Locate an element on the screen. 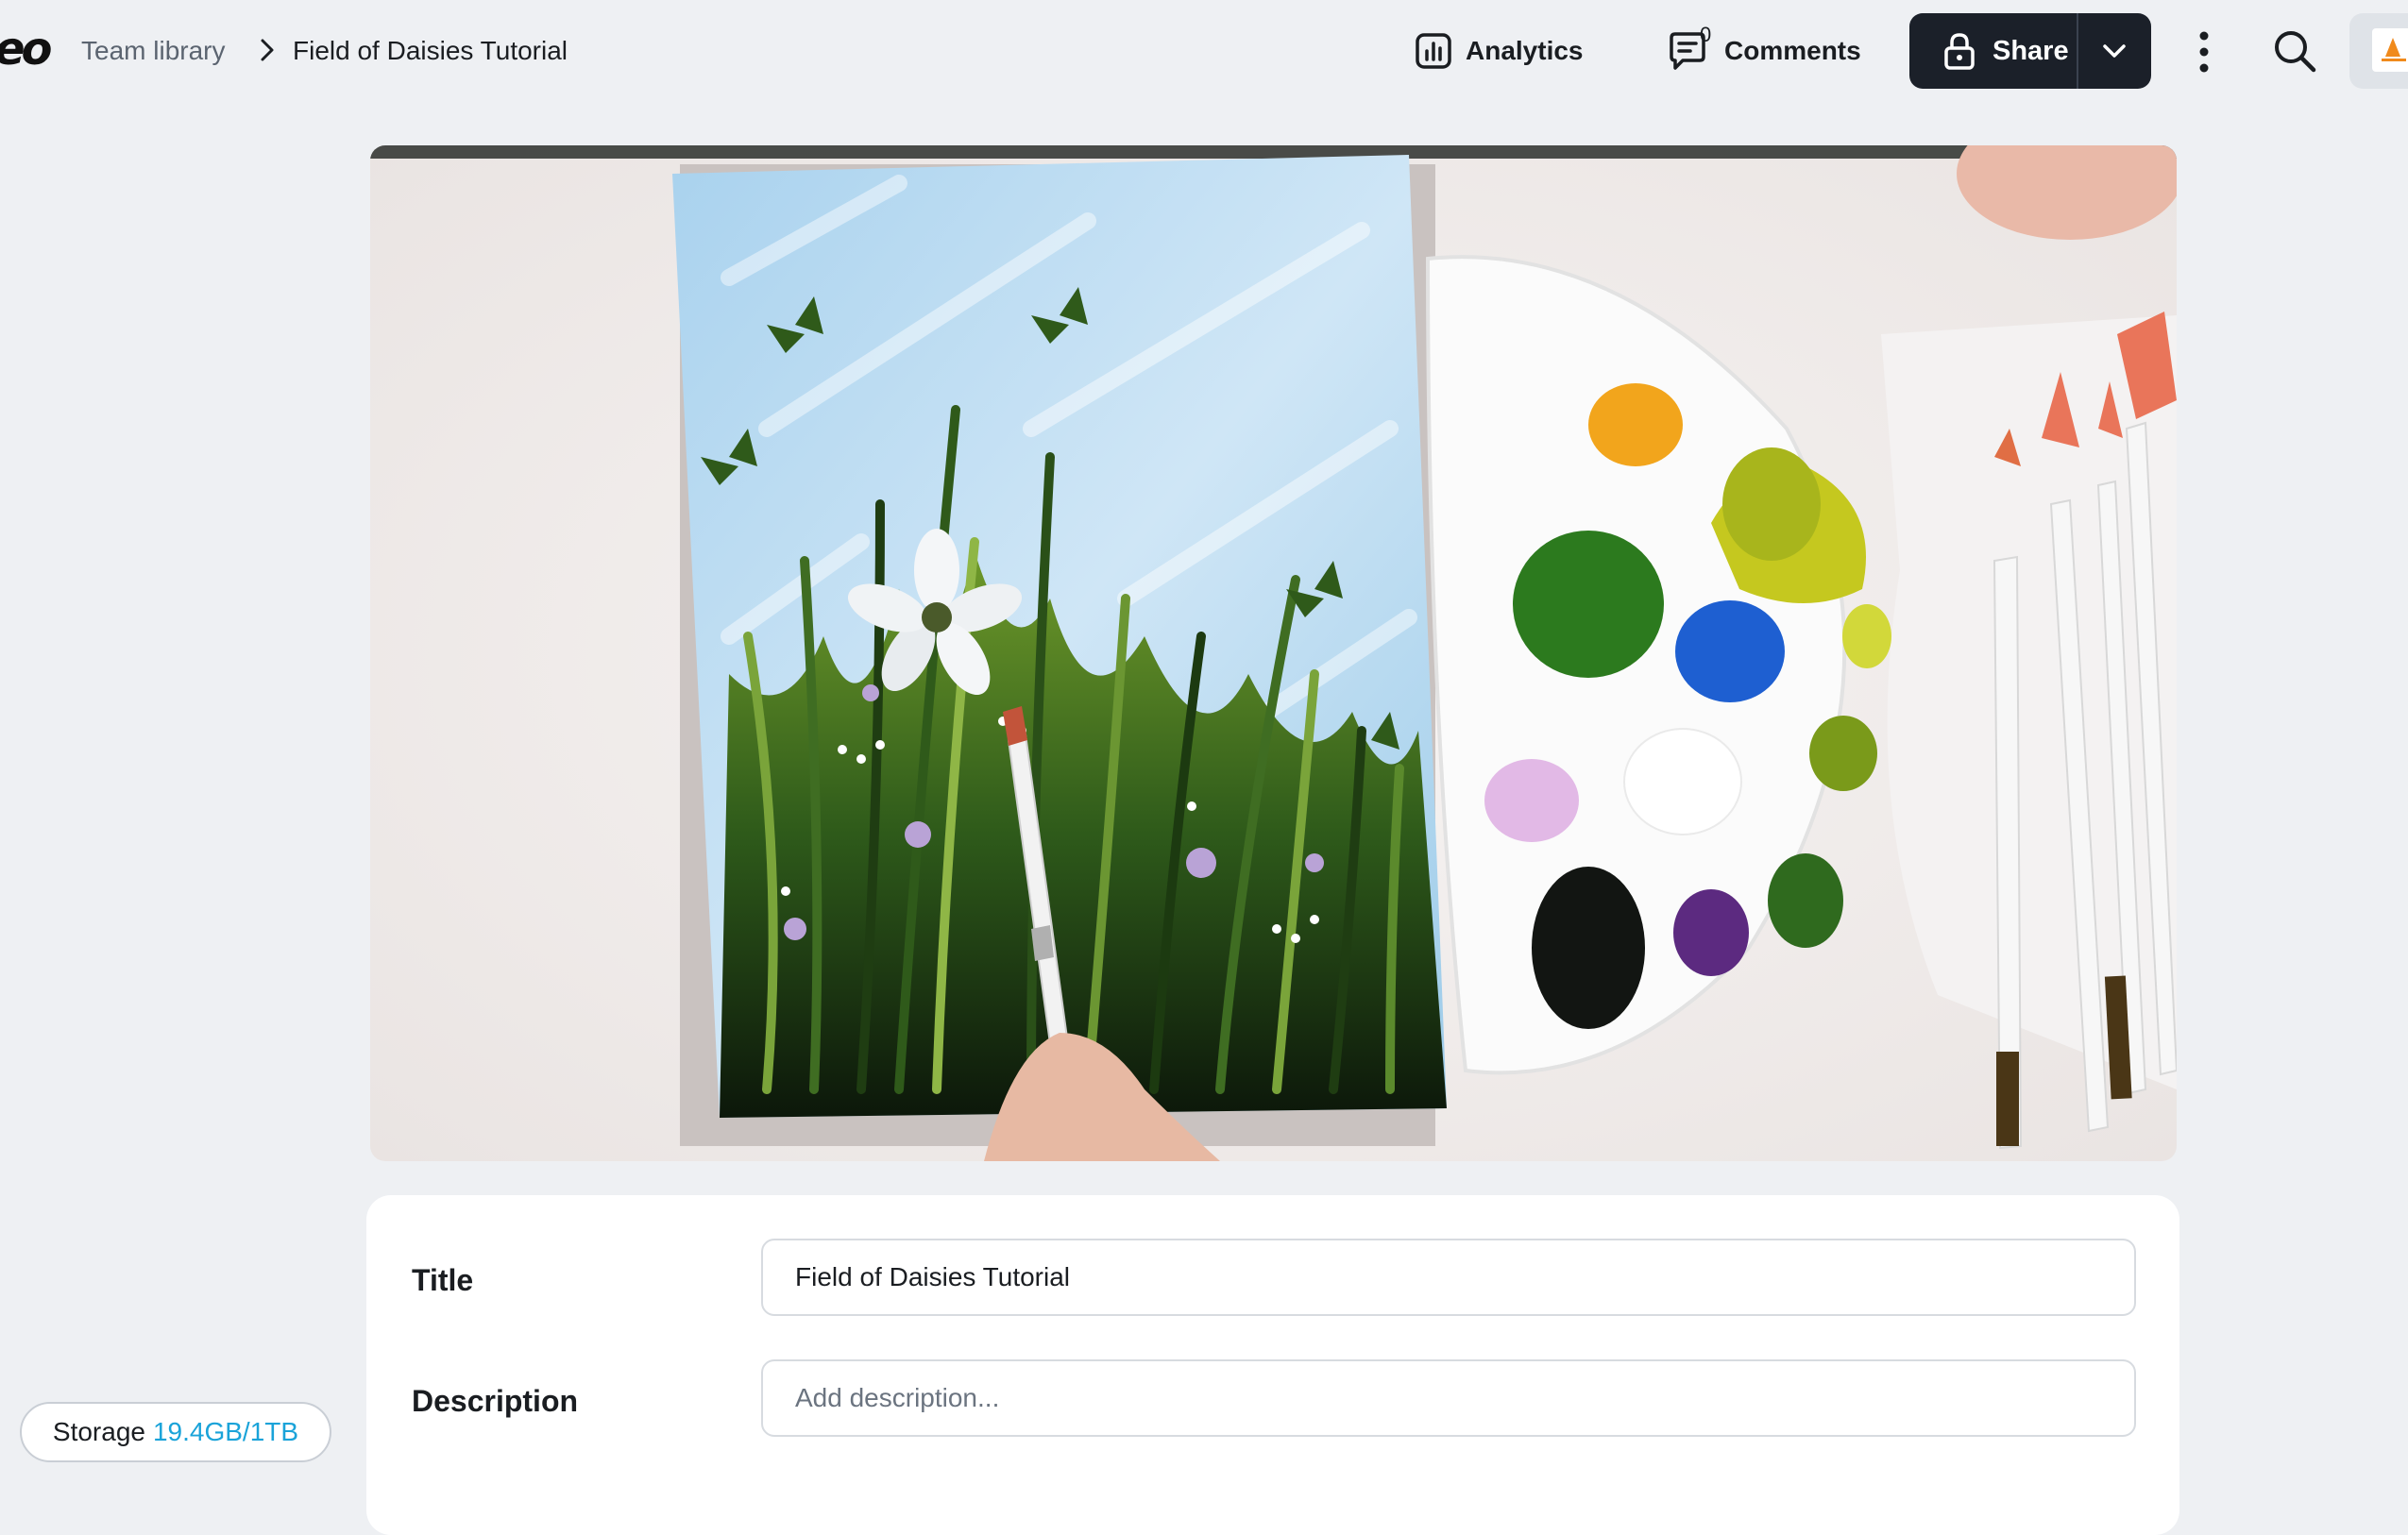 The width and height of the screenshot is (2408, 1535). more-options-icon is located at coordinates (2204, 52).